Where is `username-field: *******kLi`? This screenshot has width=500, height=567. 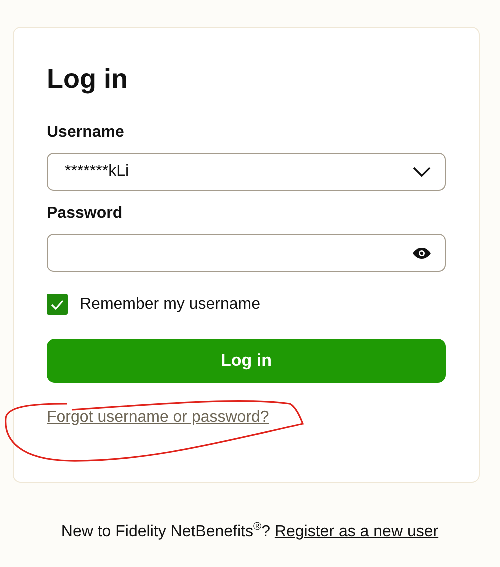 username-field: *******kLi is located at coordinates (246, 172).